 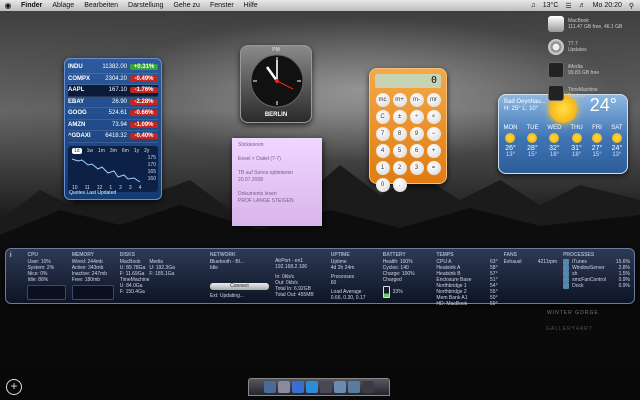 I want to click on calculator-key: 4, so click(x=382, y=151).